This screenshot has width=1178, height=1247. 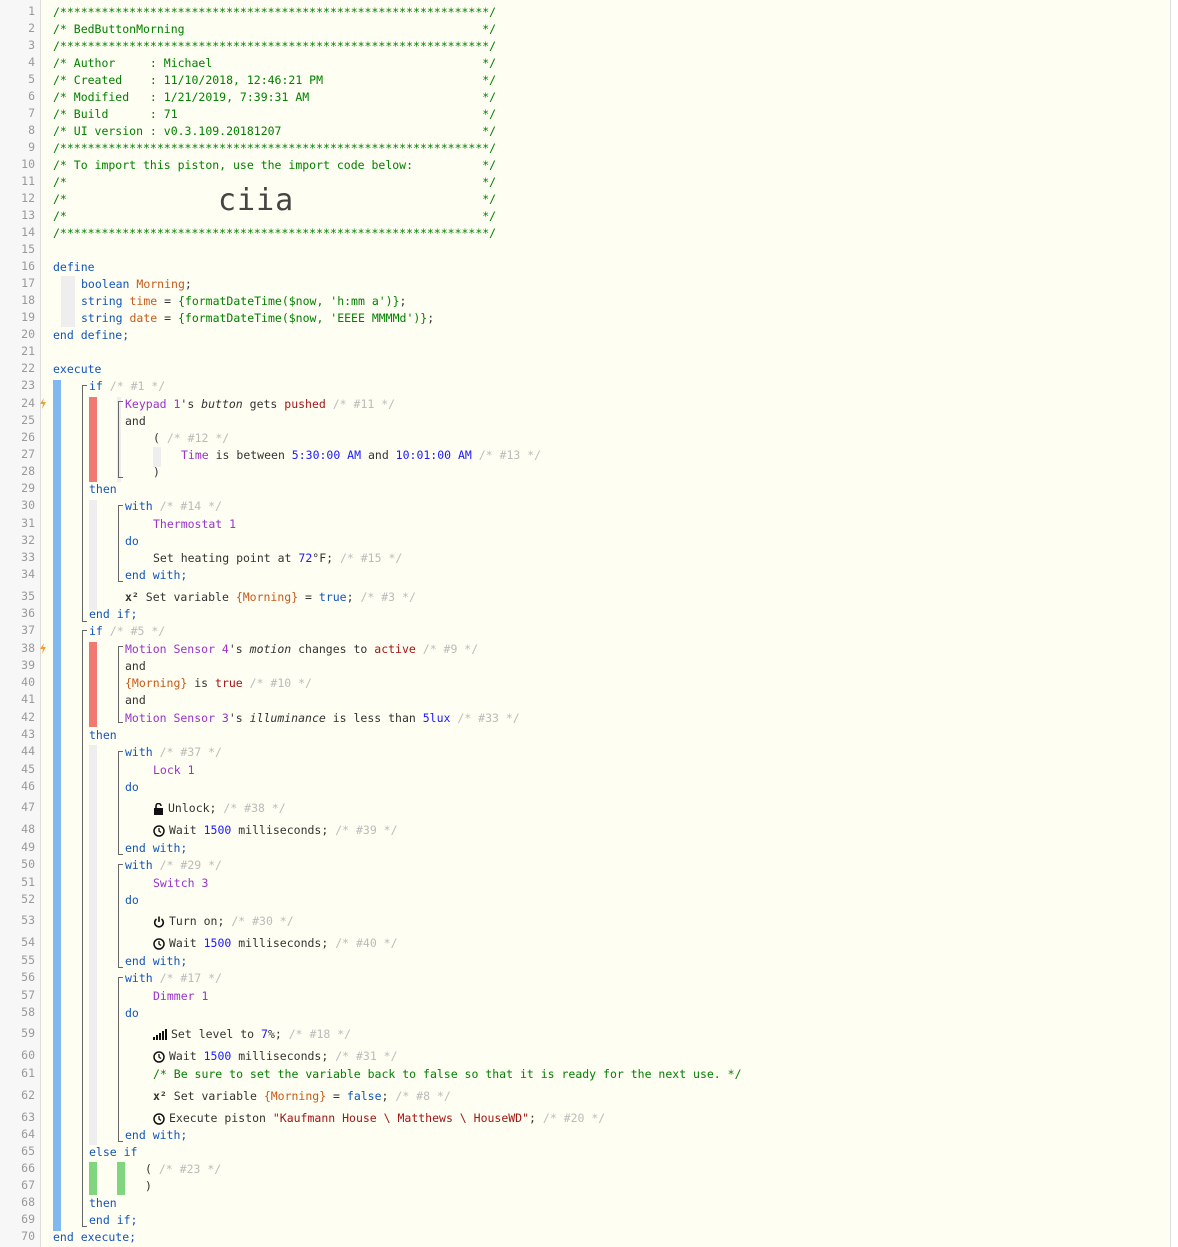 I want to click on end-execute: end execute;, so click(x=95, y=1237).